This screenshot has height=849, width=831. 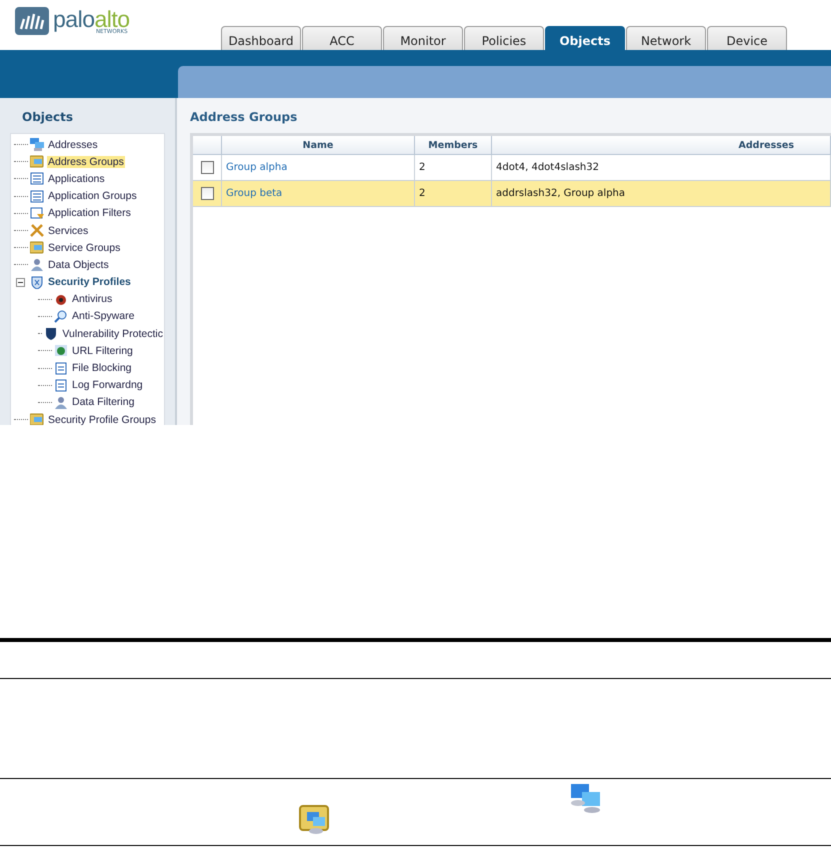 I want to click on listgroup-icon, so click(x=37, y=196).